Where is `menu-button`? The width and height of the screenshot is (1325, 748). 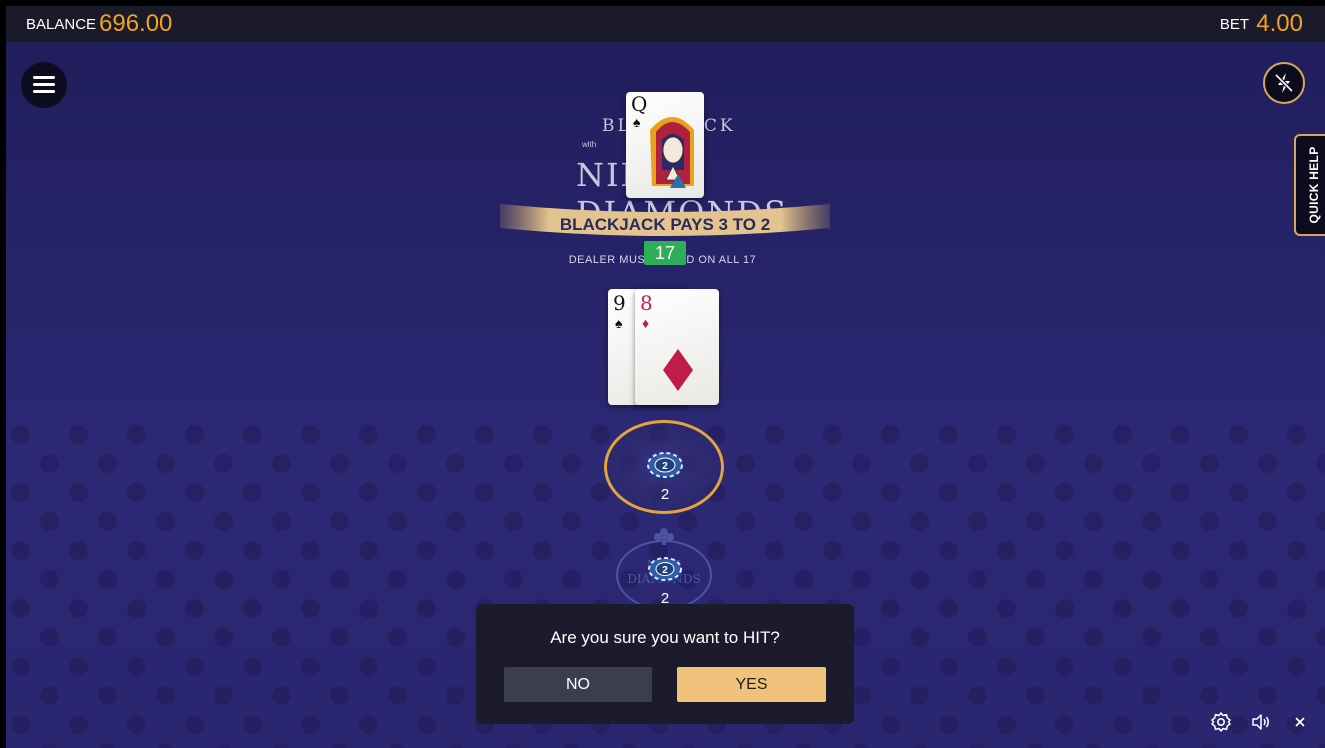 menu-button is located at coordinates (44, 85).